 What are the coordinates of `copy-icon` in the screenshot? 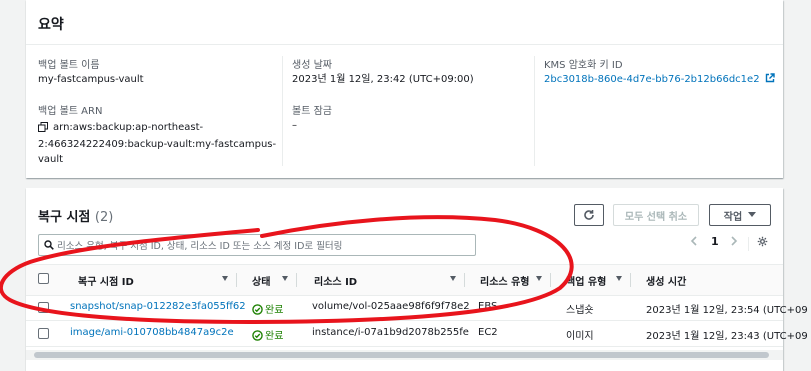 It's located at (43, 129).